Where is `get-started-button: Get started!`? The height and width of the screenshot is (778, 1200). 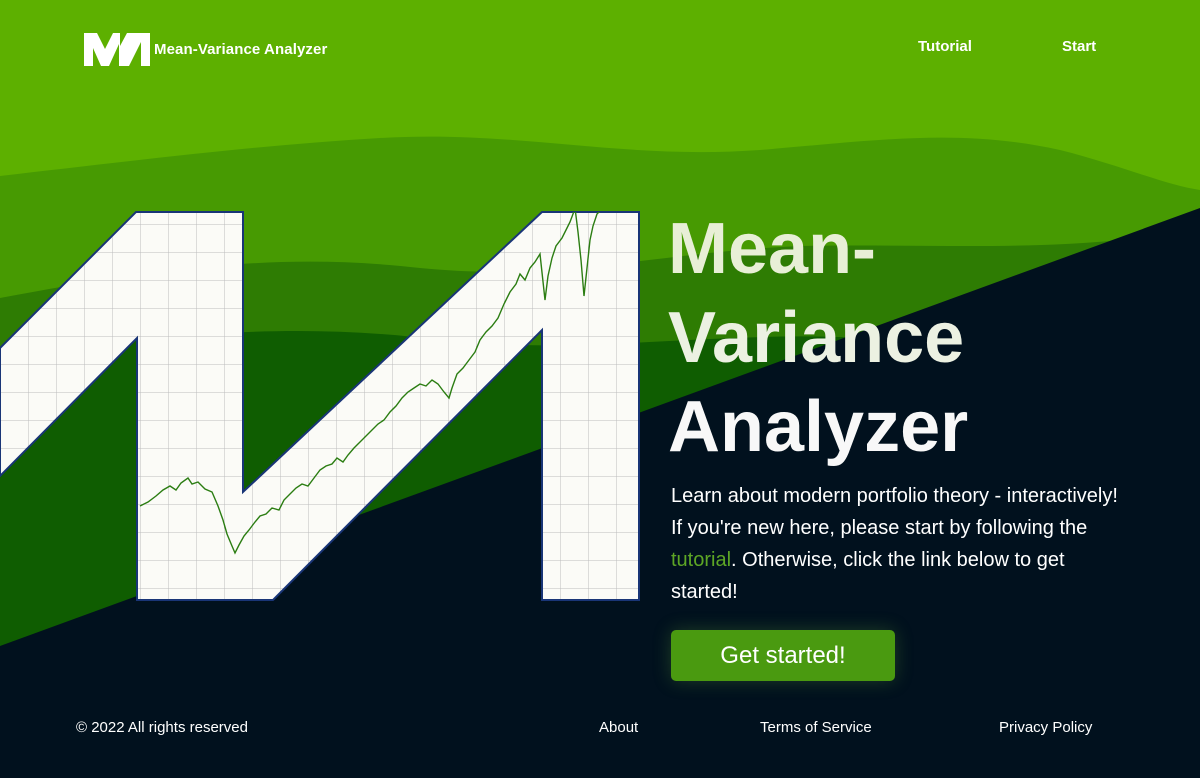
get-started-button: Get started! is located at coordinates (783, 655).